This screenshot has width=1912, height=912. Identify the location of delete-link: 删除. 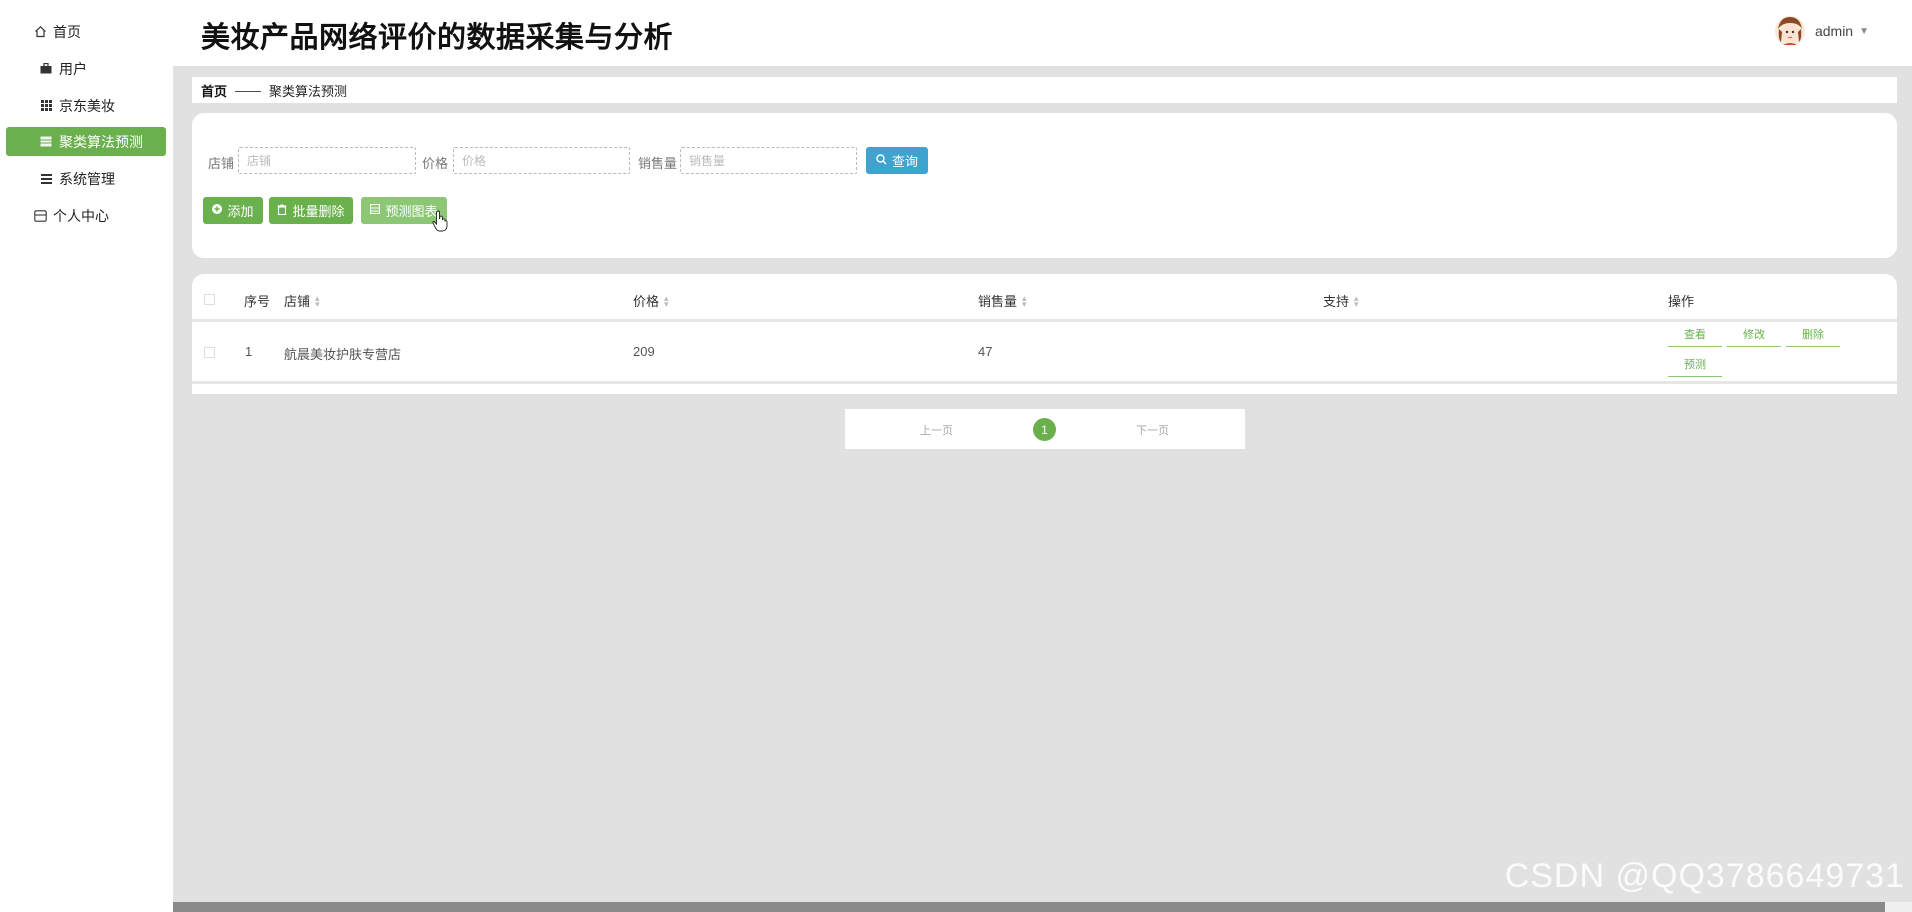
(1813, 336).